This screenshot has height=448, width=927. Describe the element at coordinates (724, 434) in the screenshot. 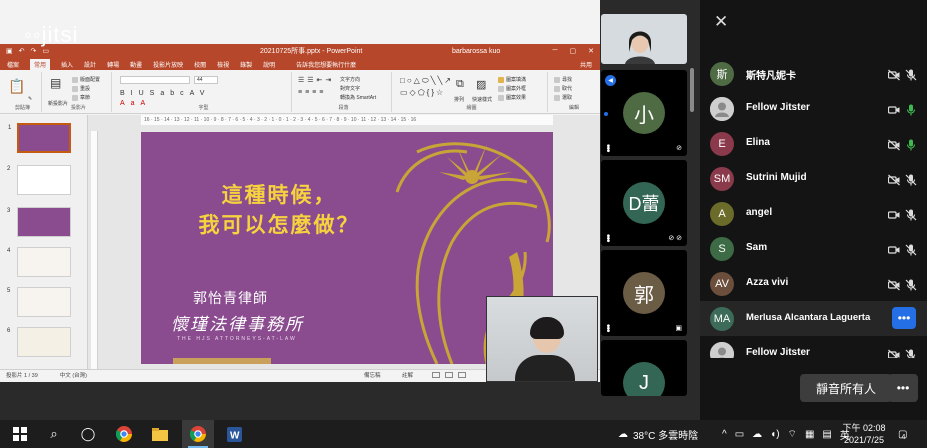

I see `chevron-up-icon: ^` at that location.